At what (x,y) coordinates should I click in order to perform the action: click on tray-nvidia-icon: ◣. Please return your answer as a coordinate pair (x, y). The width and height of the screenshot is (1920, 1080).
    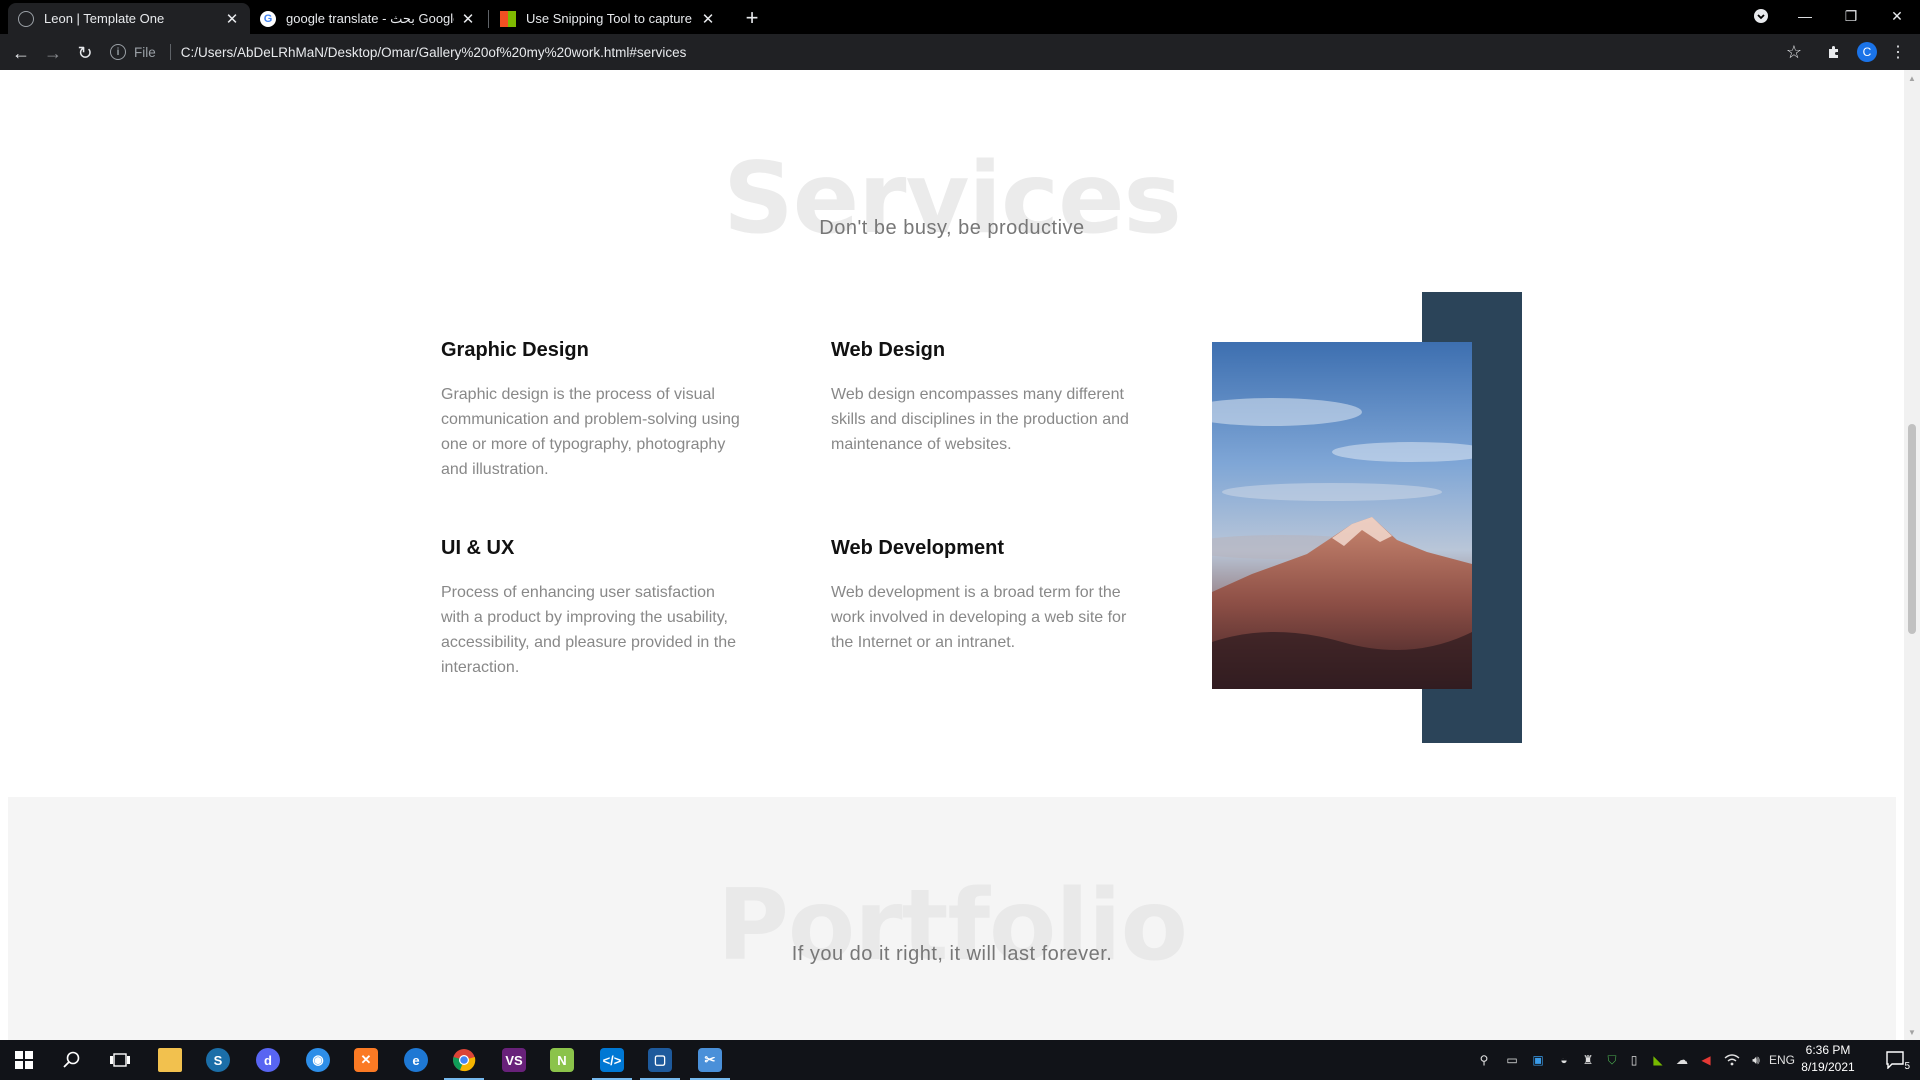
    Looking at the image, I should click on (1658, 1060).